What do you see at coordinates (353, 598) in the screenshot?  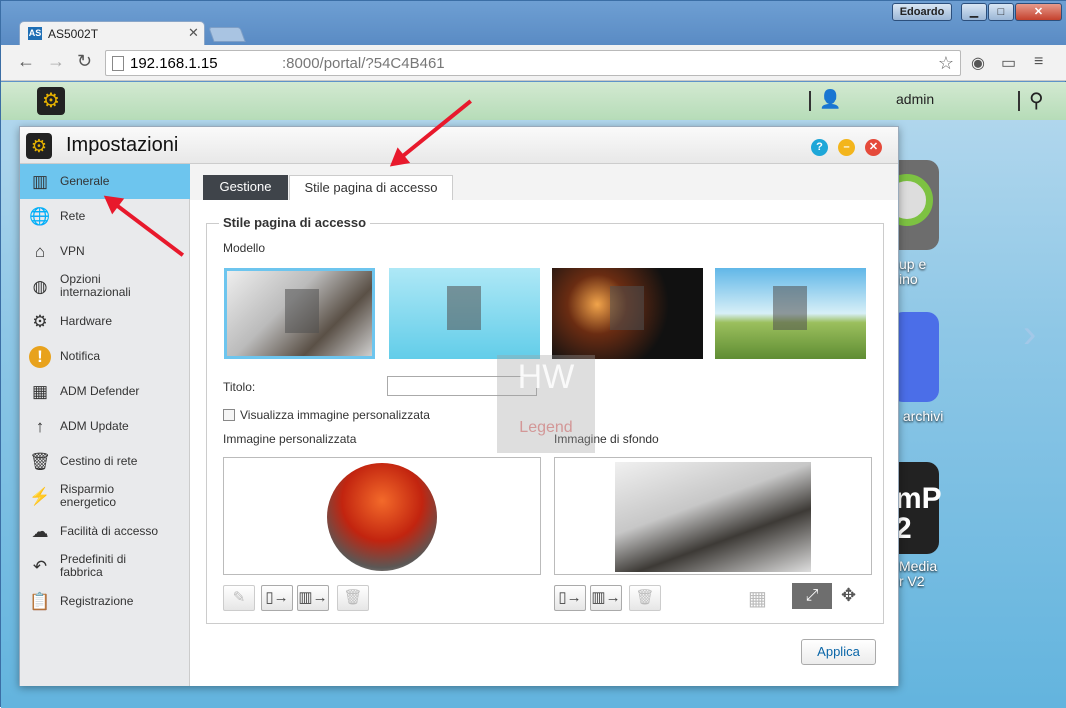 I see `delete-button: 🗑` at bounding box center [353, 598].